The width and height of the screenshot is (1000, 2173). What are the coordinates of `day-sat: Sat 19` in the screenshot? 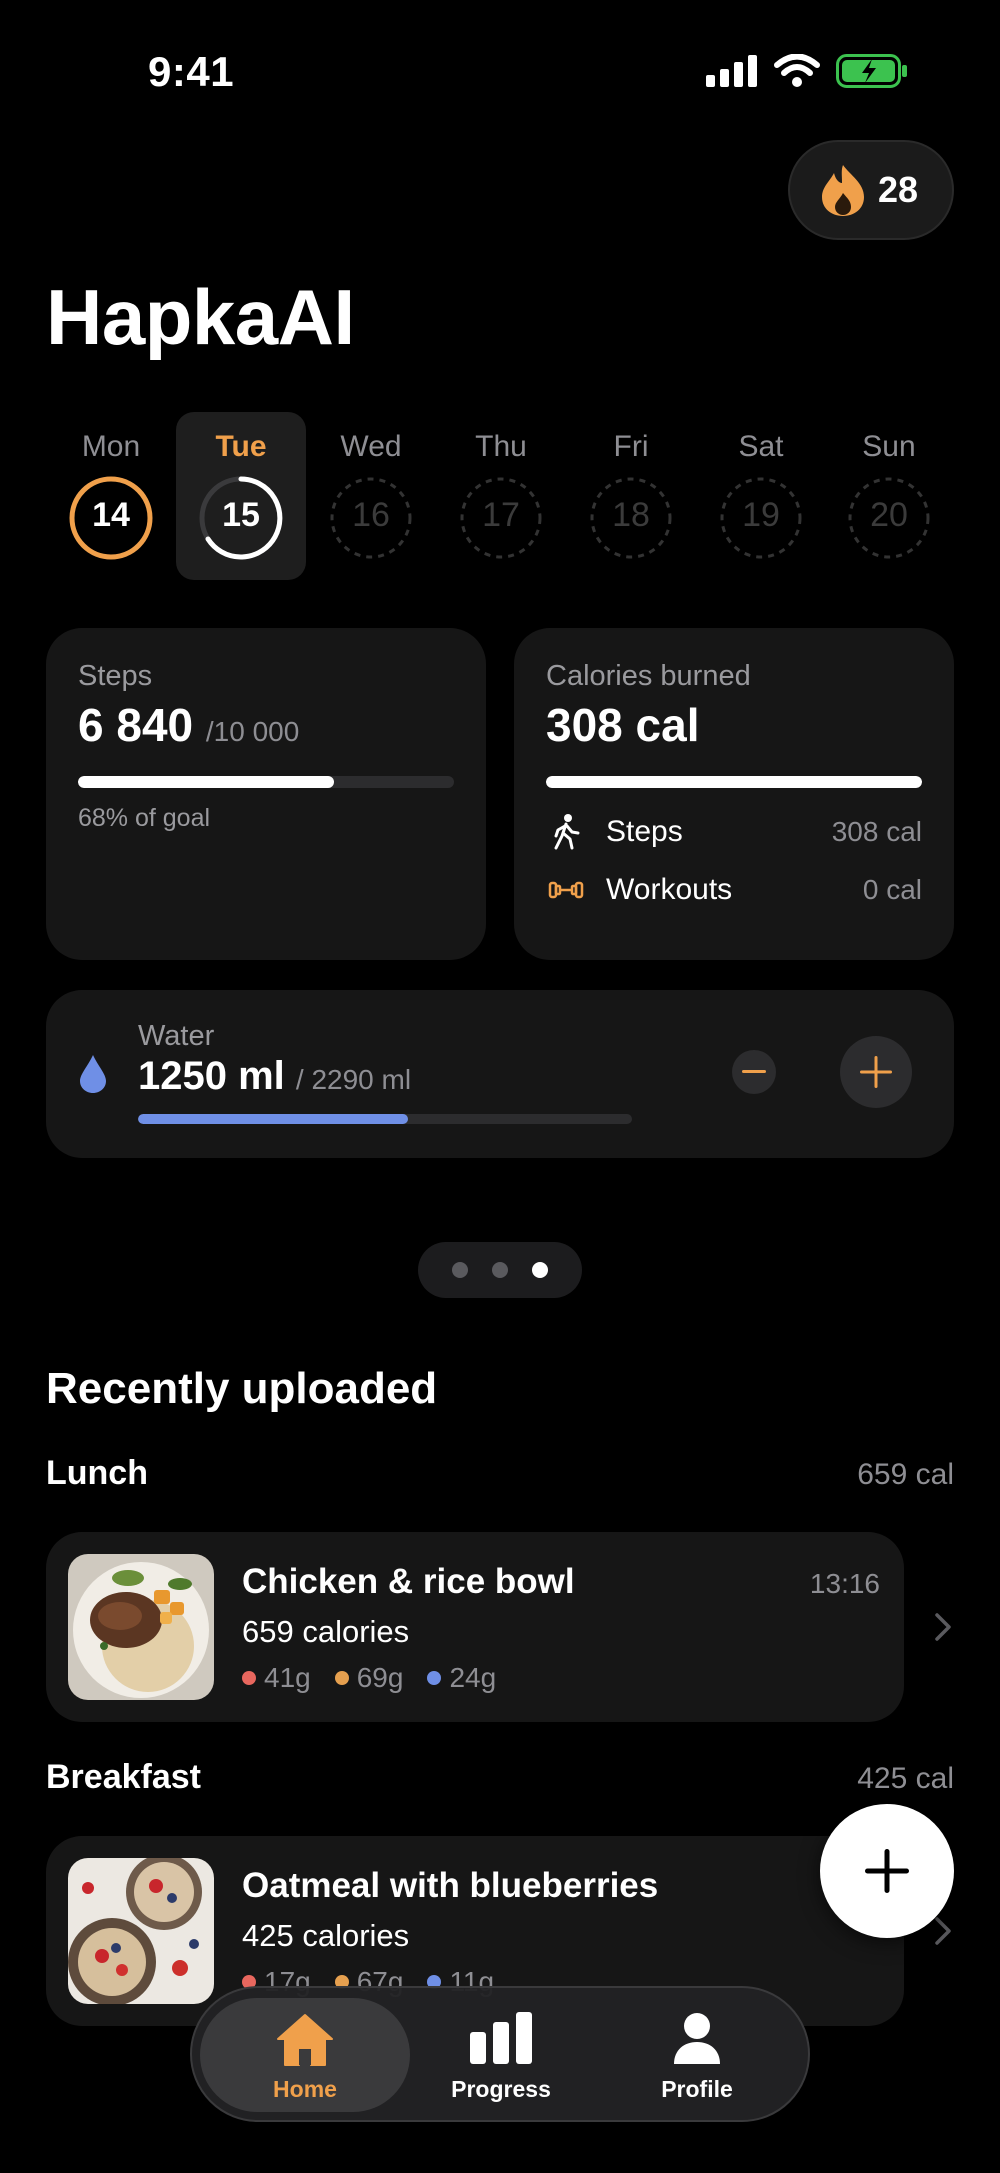 It's located at (761, 496).